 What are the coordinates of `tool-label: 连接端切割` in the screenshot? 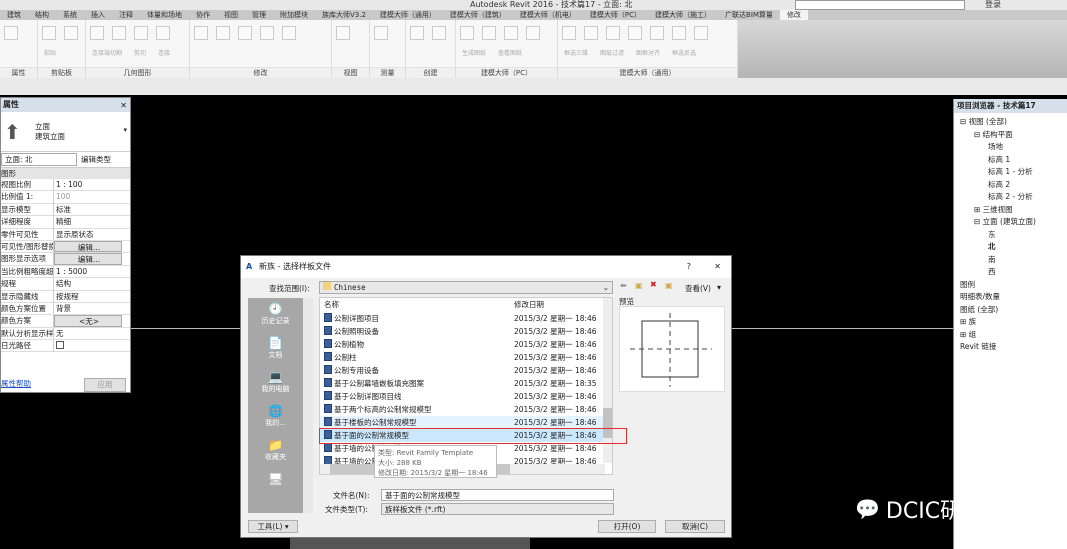 It's located at (107, 52).